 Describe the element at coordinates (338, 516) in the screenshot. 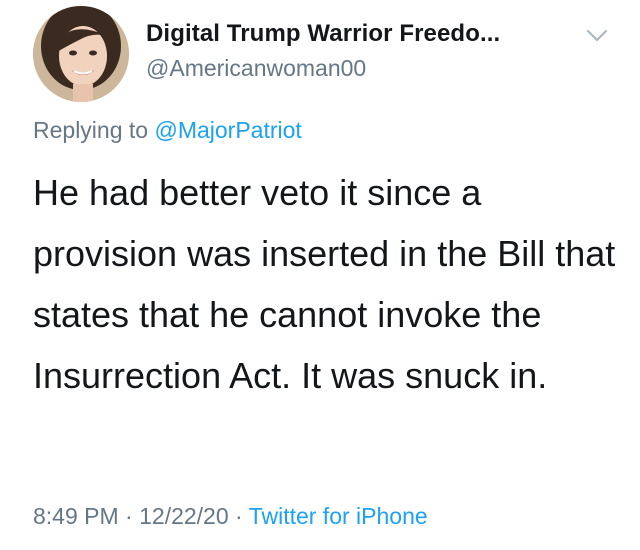

I see `tweet-source-link: Twitter for iPhone` at that location.